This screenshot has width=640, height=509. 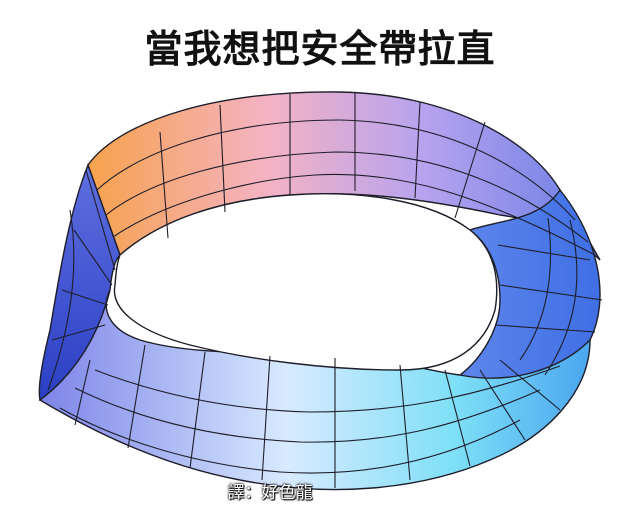 I want to click on meme-caption: 當我想把安全帶拉直, so click(x=320, y=49).